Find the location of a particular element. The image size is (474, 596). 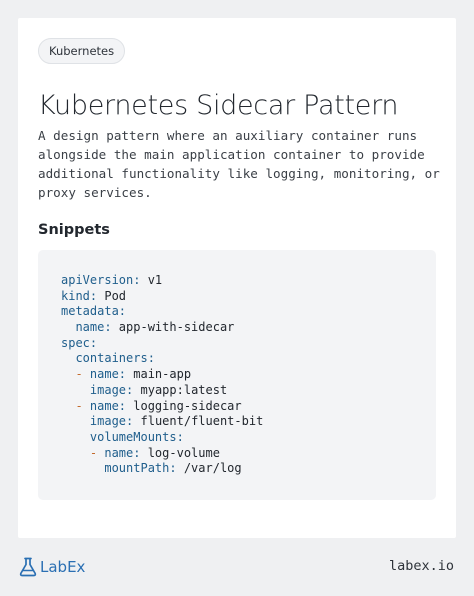

site-url: labex.io is located at coordinates (421, 566).